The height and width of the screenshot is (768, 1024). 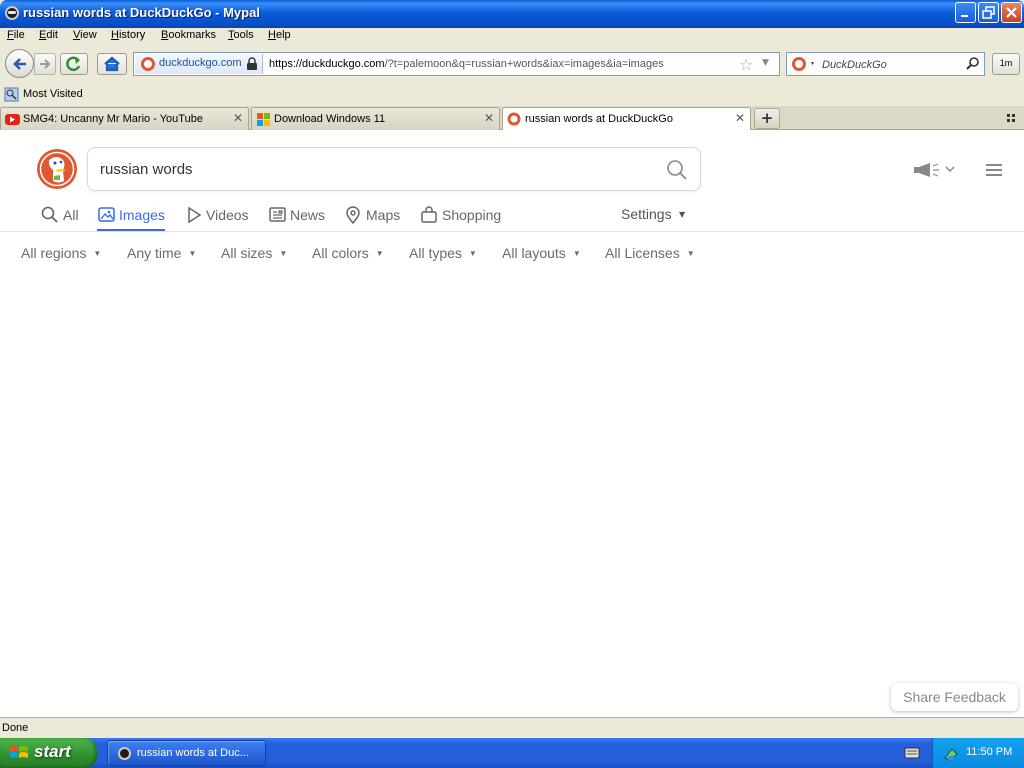 I want to click on lock-icon, so click(x=252, y=63).